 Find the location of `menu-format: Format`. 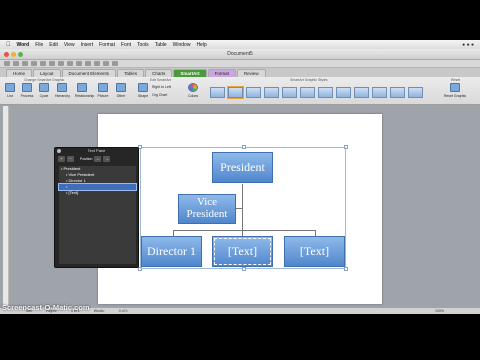

menu-format: Format is located at coordinates (107, 45).